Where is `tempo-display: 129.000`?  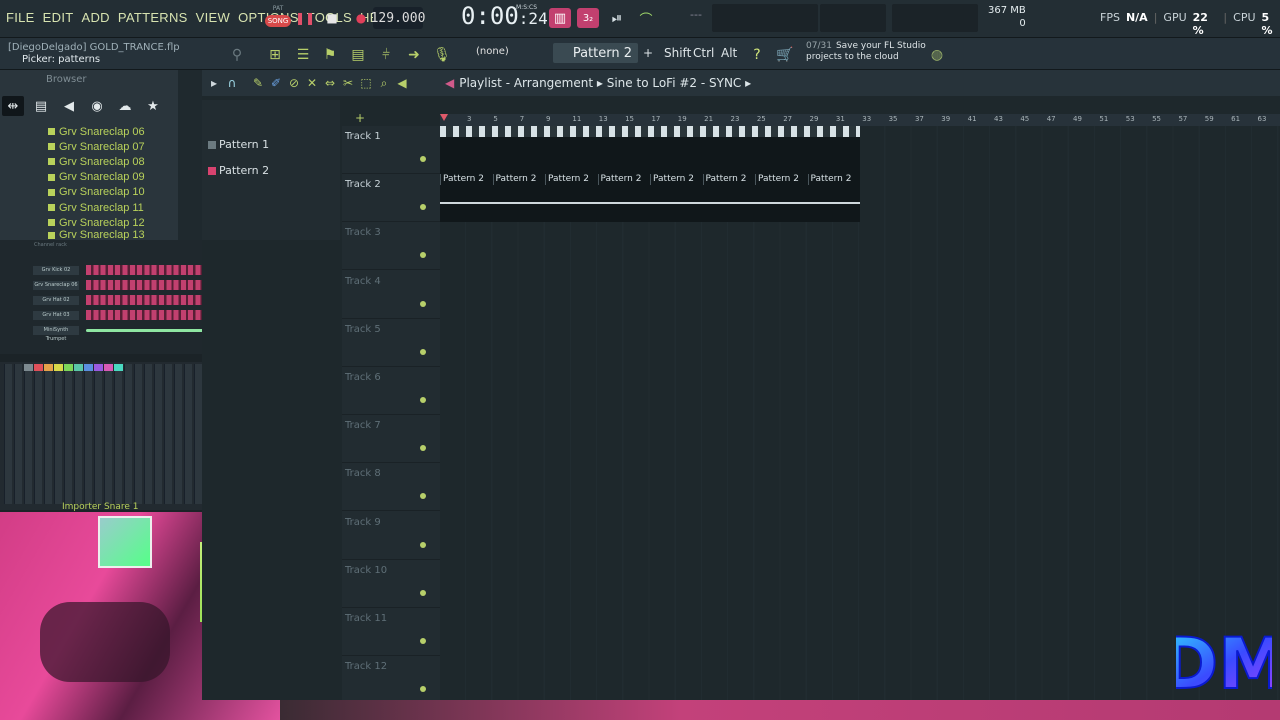
tempo-display: 129.000 is located at coordinates (398, 18).